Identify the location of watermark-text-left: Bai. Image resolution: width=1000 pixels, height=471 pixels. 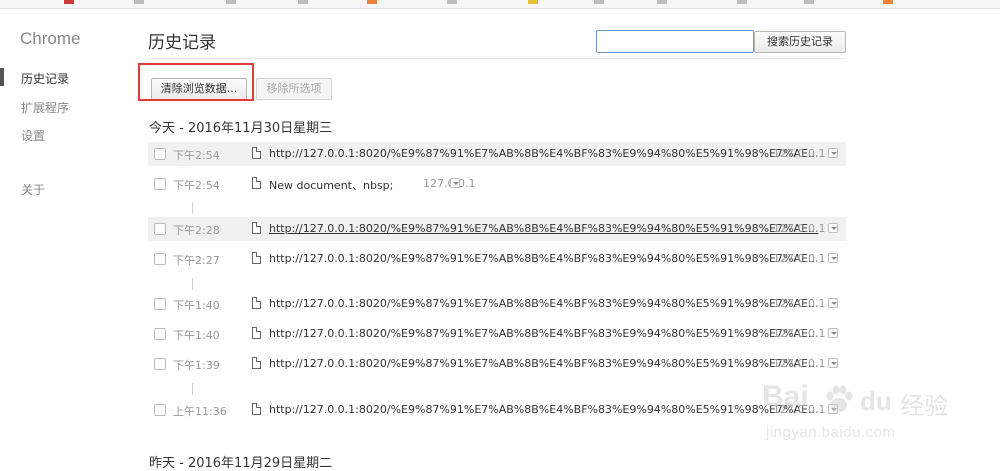
(785, 396).